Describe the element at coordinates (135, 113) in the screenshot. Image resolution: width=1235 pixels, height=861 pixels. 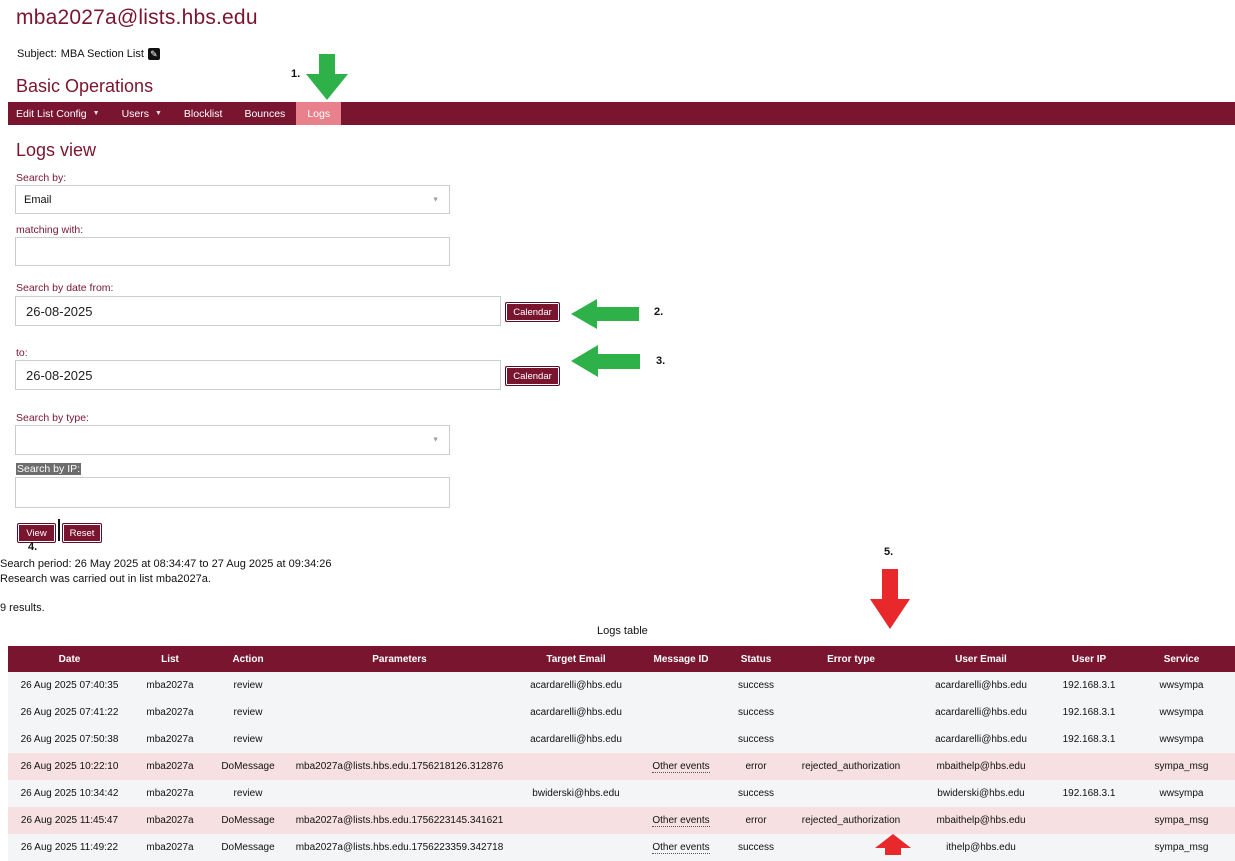
I see `menu-label: Users` at that location.